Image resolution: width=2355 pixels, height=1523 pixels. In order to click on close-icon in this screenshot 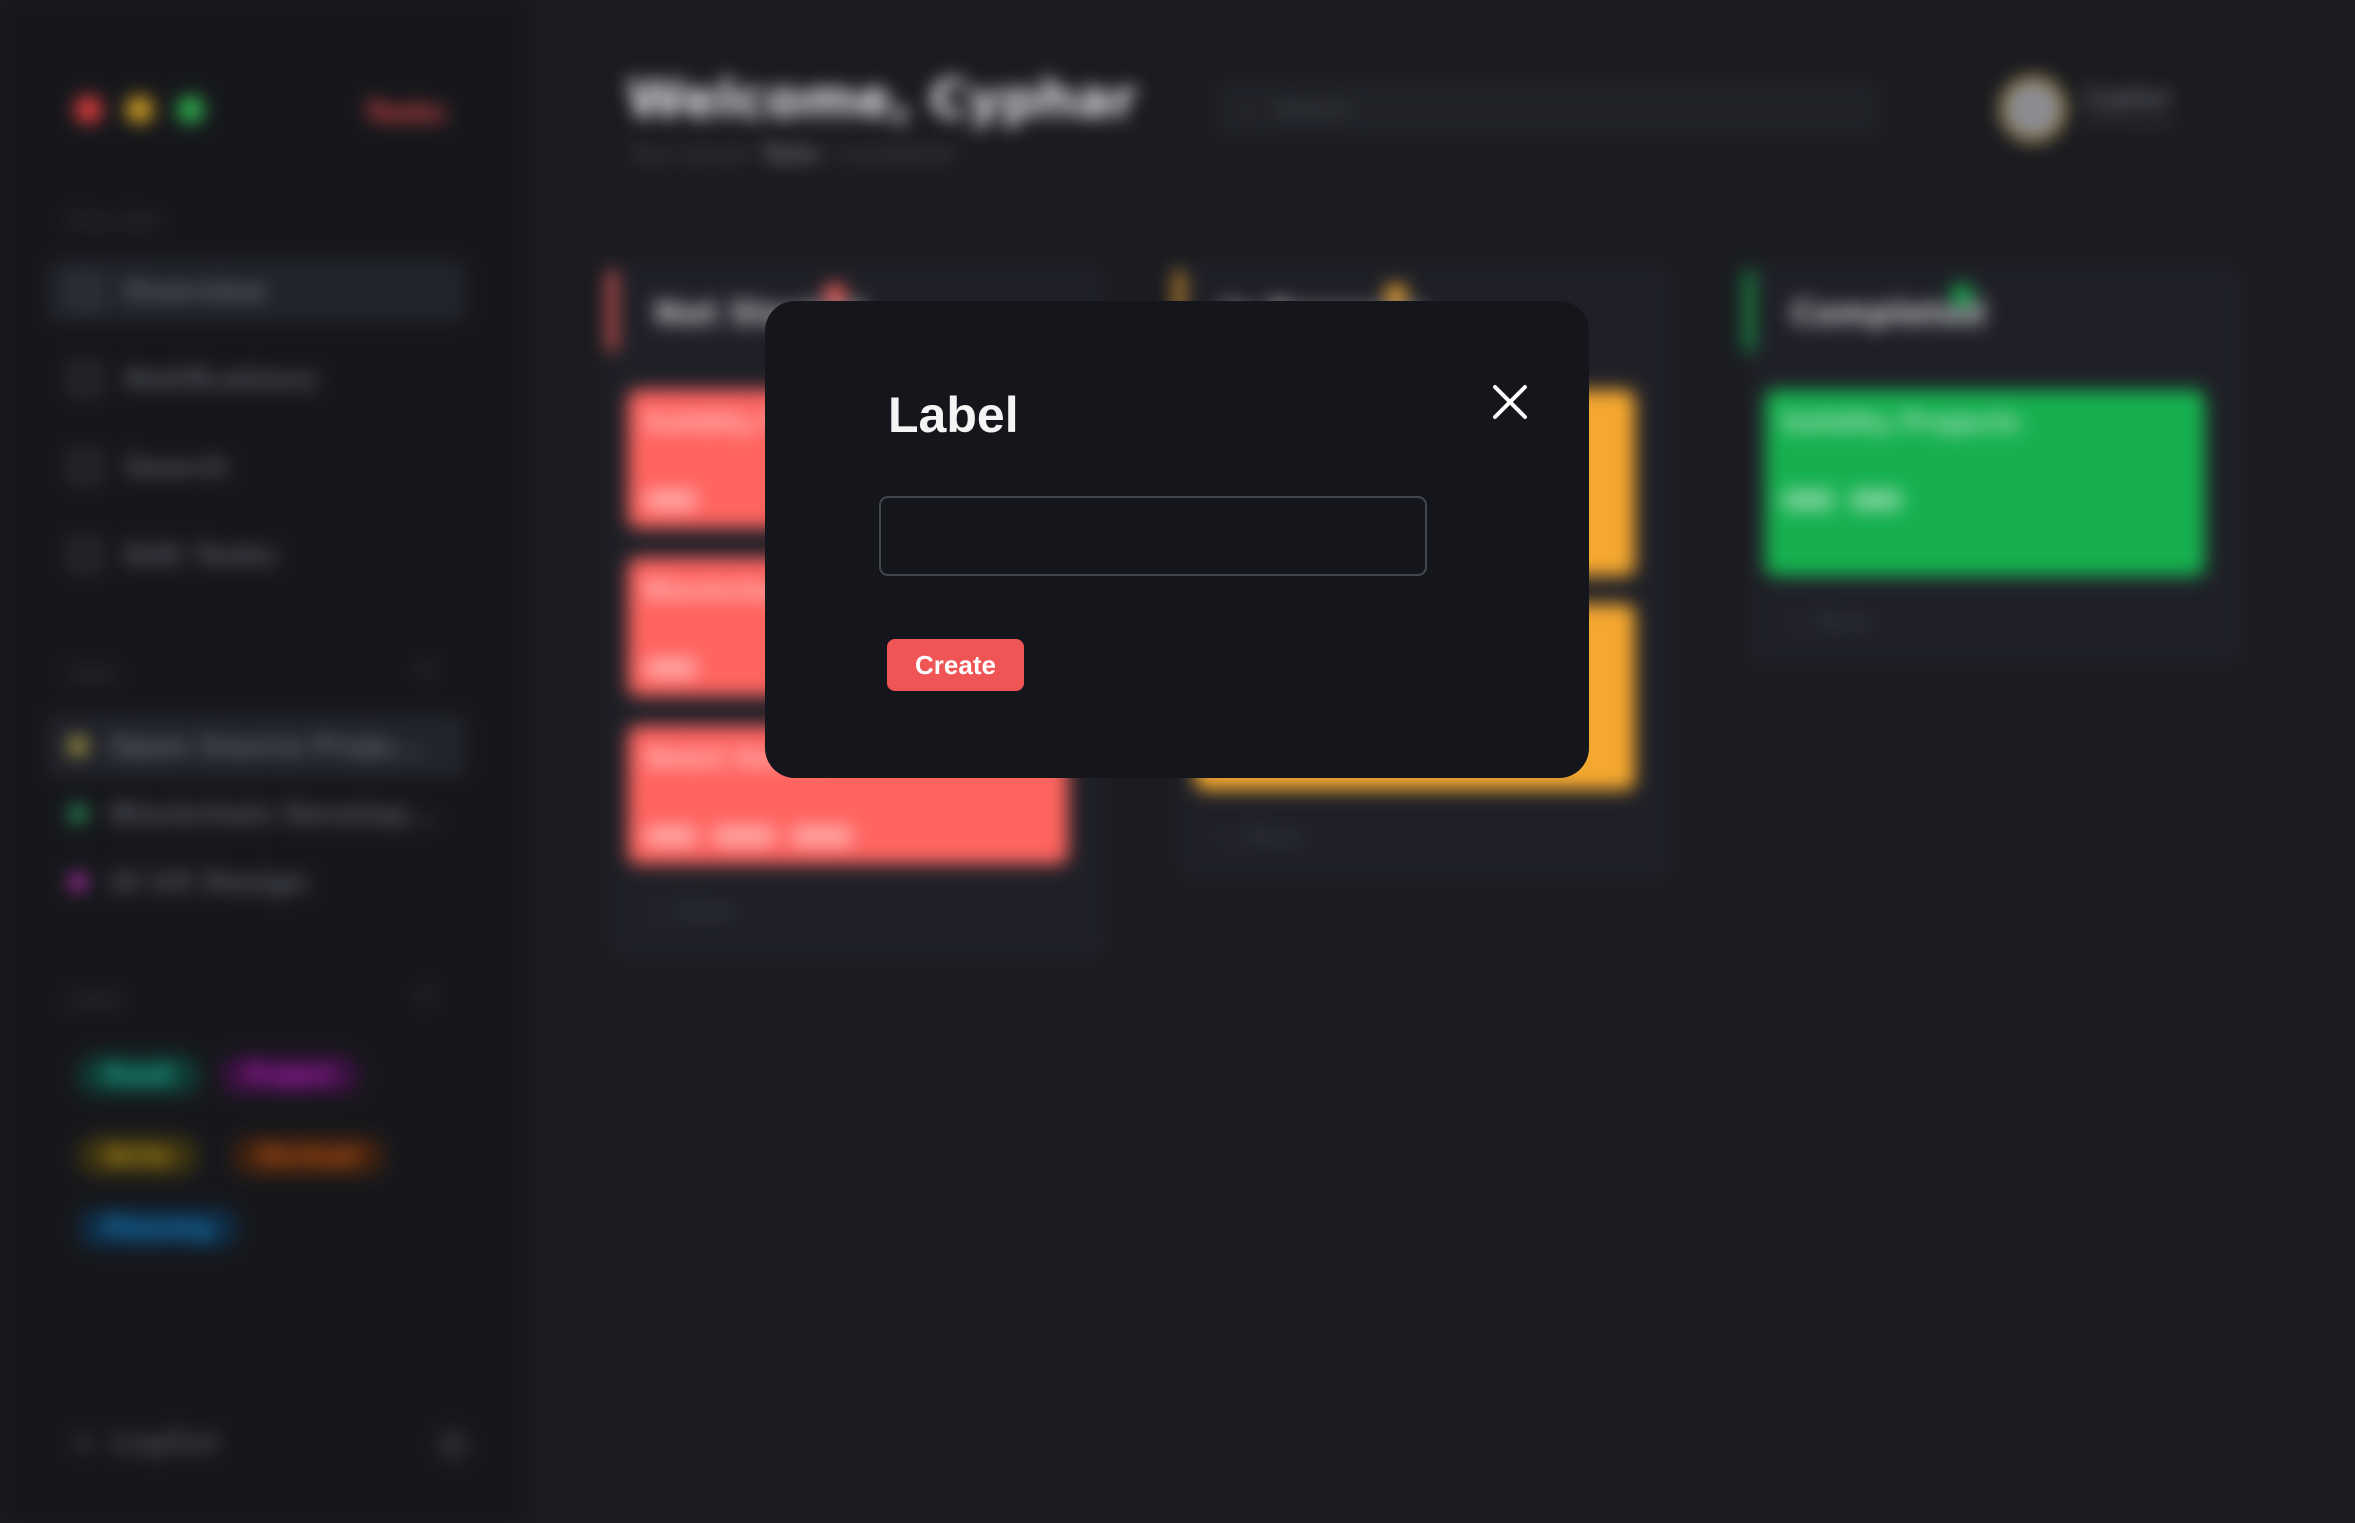, I will do `click(1510, 402)`.